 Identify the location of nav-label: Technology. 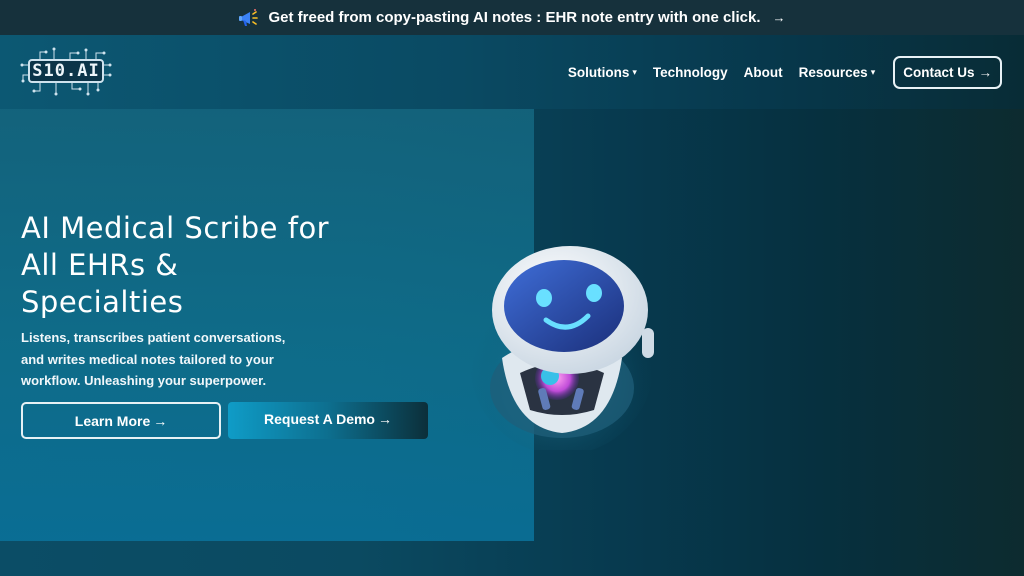
(690, 72).